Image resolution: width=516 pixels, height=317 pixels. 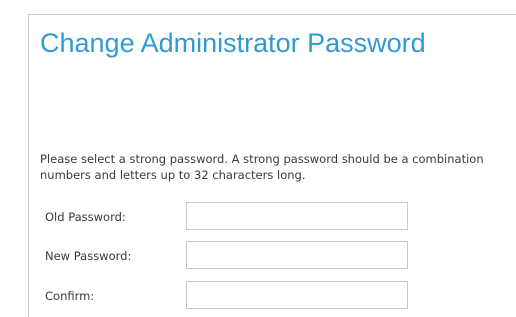 I want to click on new-password-input, so click(x=297, y=255).